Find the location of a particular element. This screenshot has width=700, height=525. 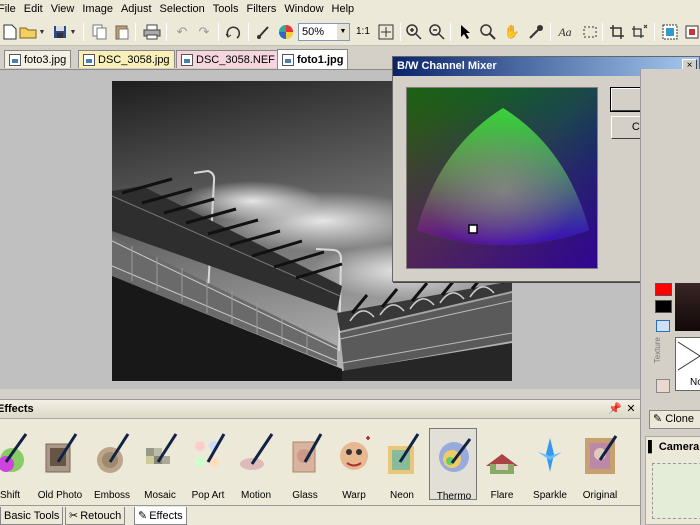

menu-window: Window is located at coordinates (307, 9).